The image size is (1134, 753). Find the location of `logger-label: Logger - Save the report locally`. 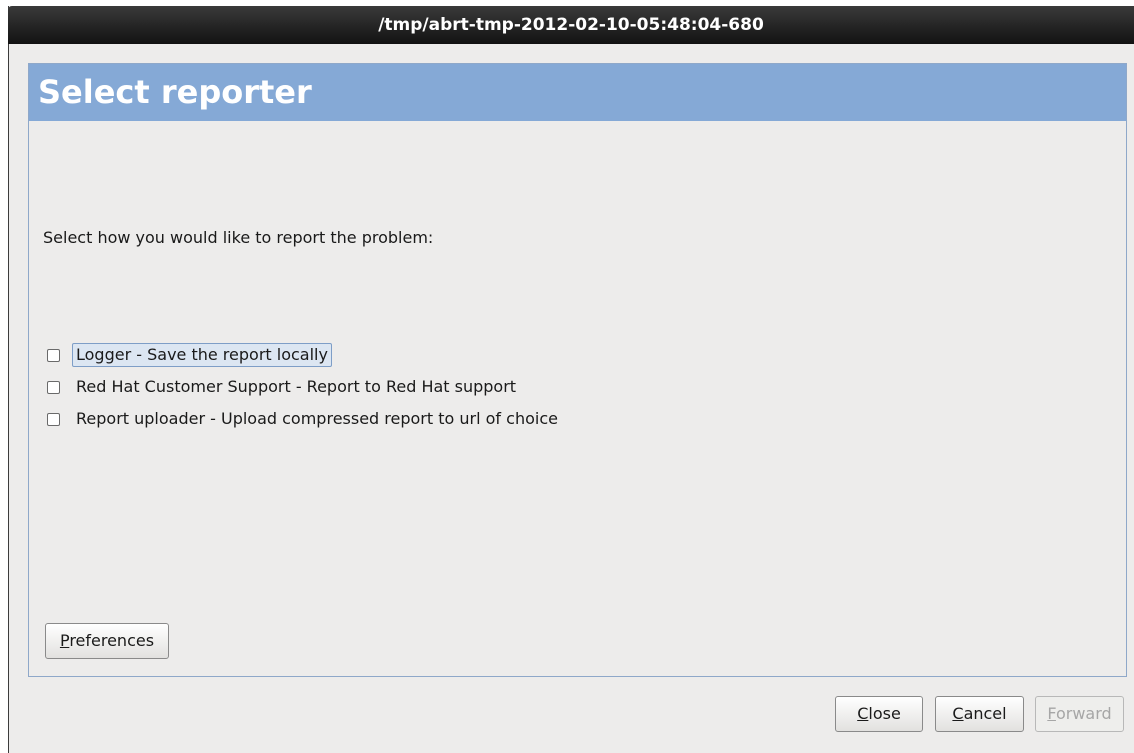

logger-label: Logger - Save the report locally is located at coordinates (202, 355).